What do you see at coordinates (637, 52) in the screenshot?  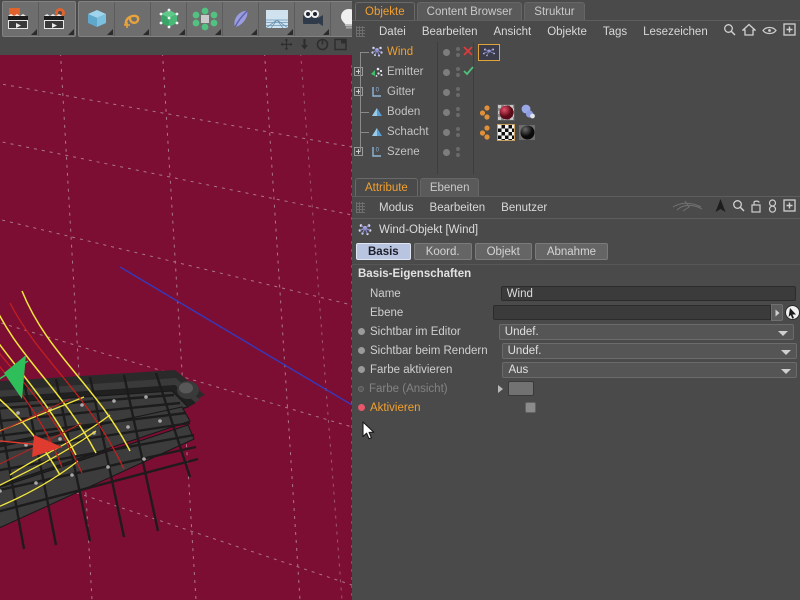 I see `tag-row-wind` at bounding box center [637, 52].